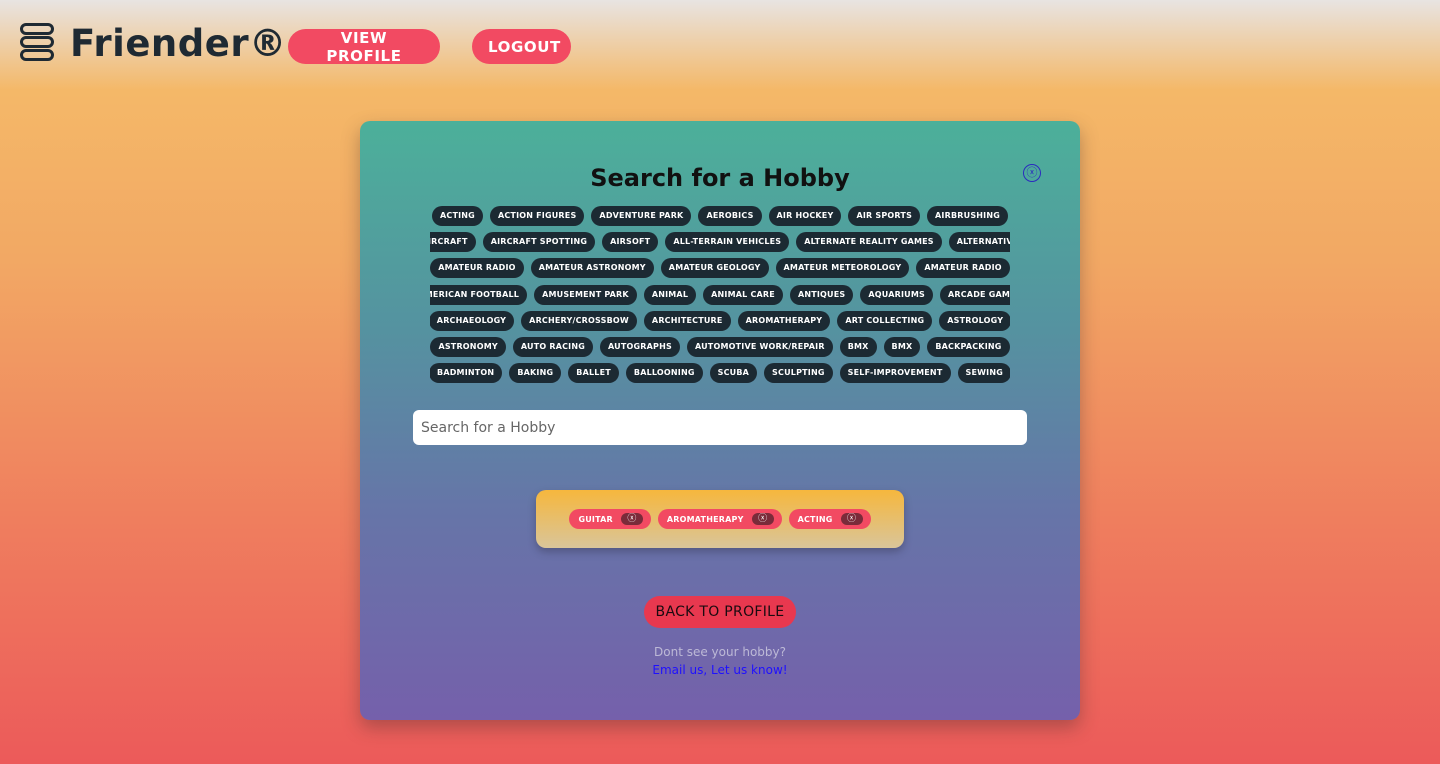  I want to click on hobby-chip: AIRBRUSHING, so click(968, 216).